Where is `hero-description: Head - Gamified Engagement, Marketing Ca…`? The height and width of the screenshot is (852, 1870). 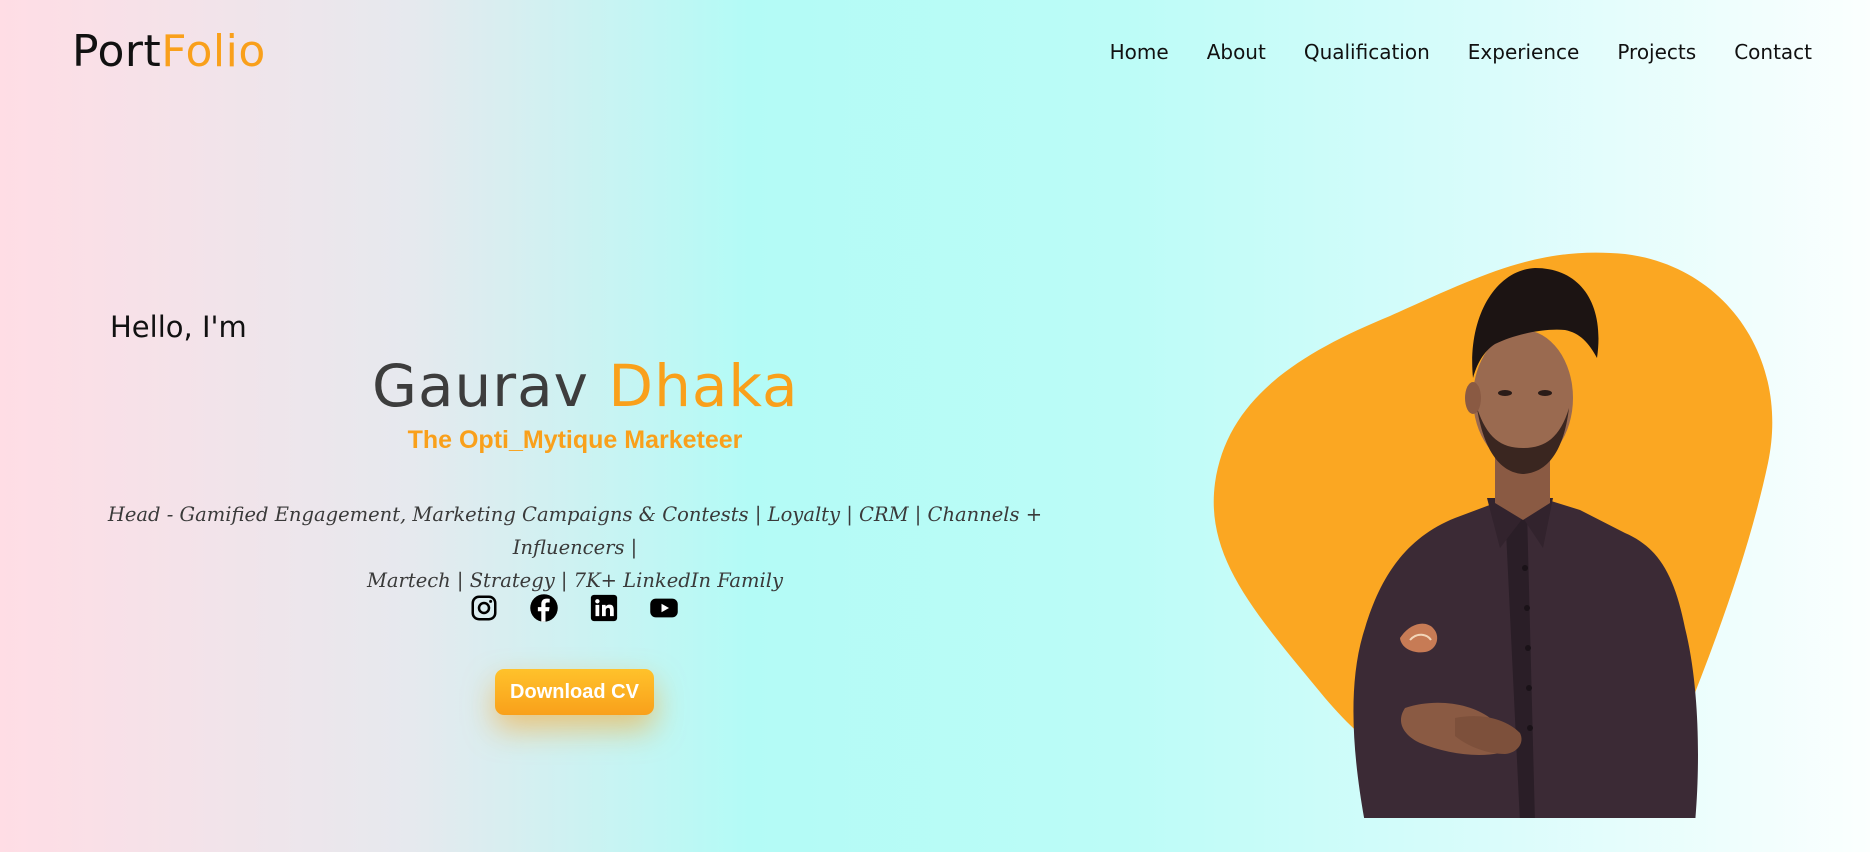
hero-description: Head - Gamified Engagement, Marketing Ca… is located at coordinates (575, 547).